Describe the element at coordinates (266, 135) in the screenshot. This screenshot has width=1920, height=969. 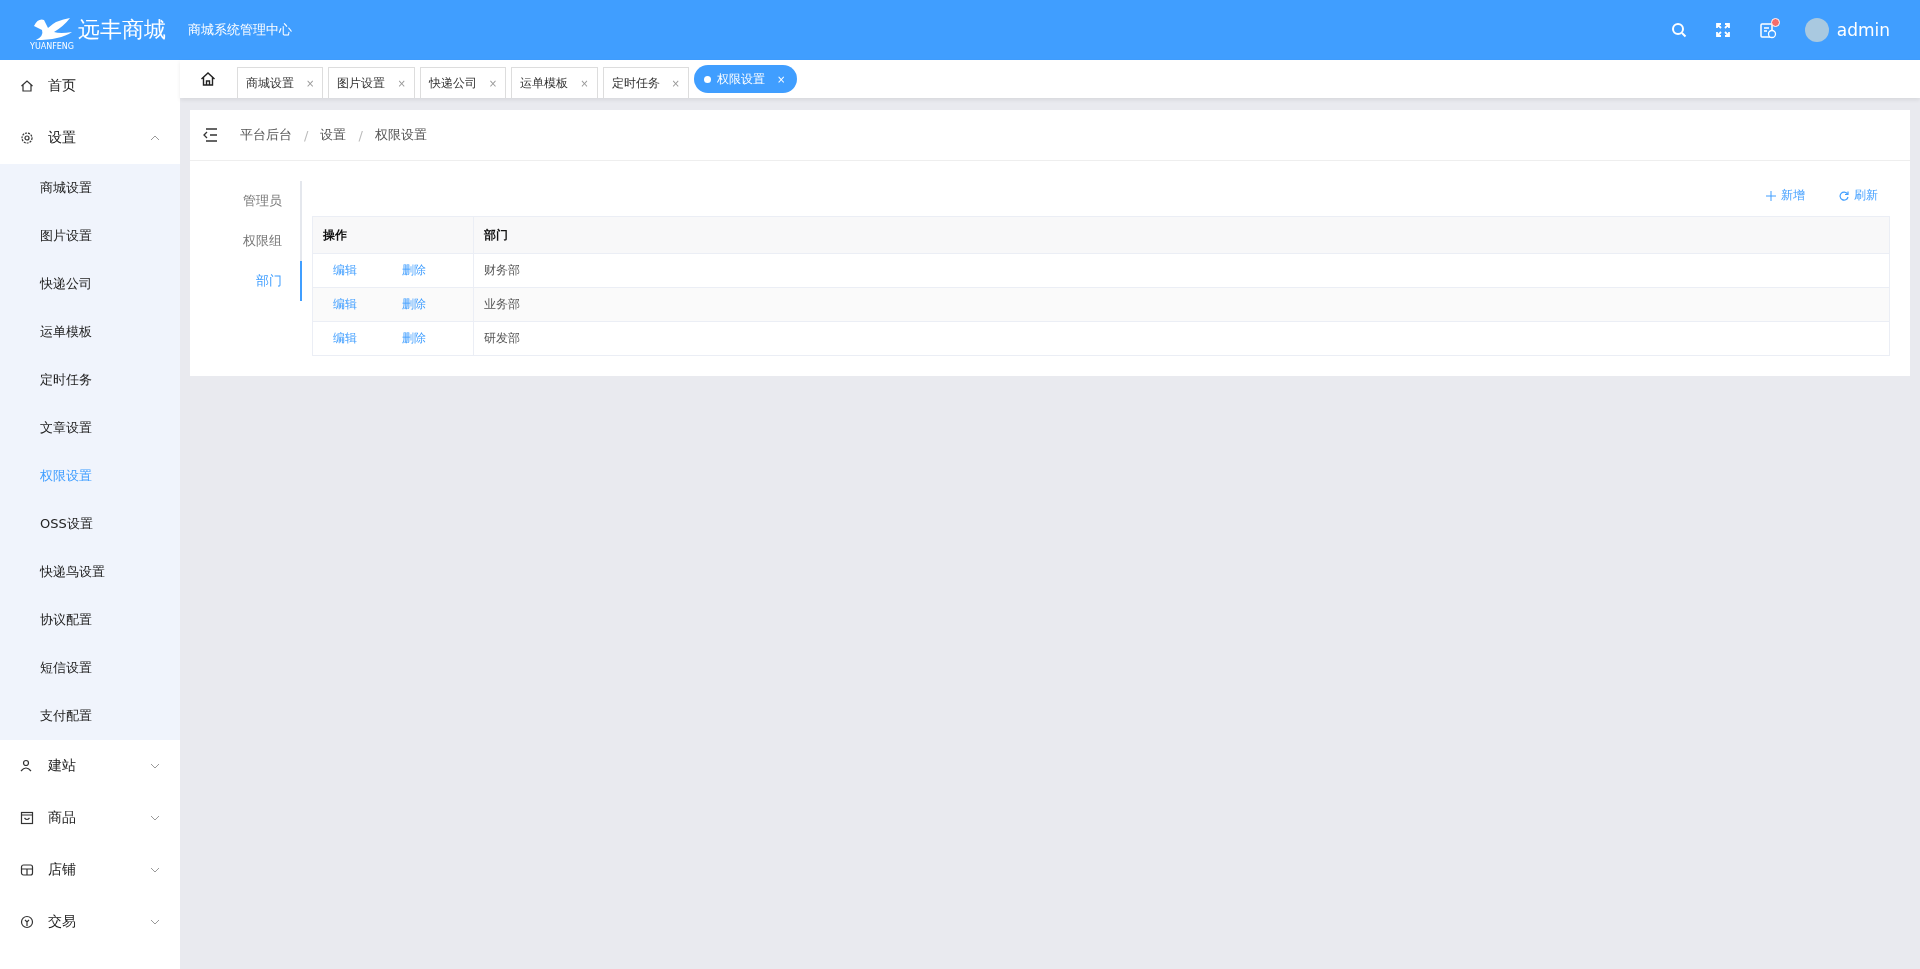
I see `breadcrumb-link: 平台后台` at that location.